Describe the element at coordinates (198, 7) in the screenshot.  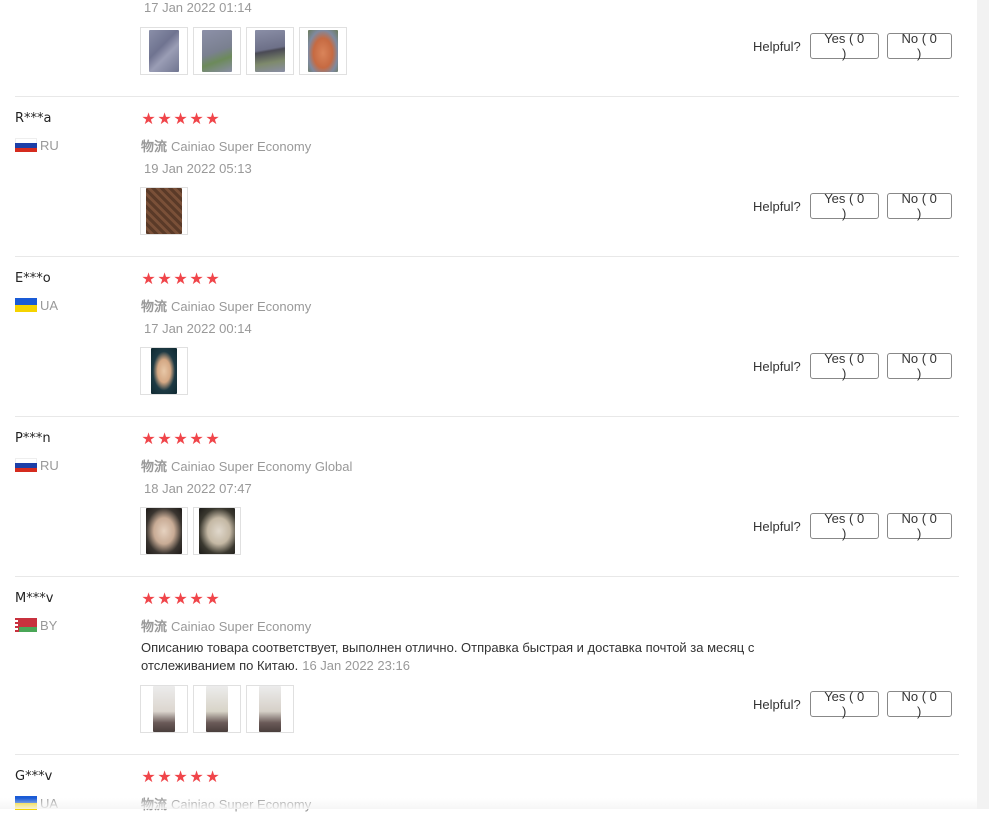
I see `review-date: 17 Jan 2022 01:14` at that location.